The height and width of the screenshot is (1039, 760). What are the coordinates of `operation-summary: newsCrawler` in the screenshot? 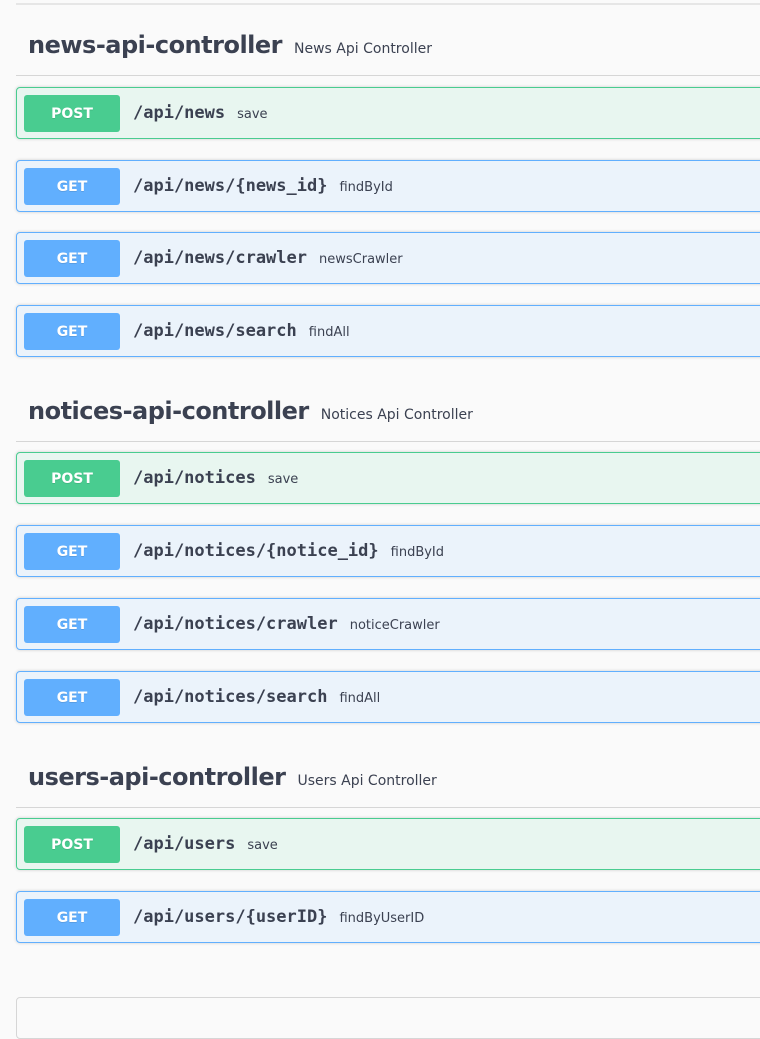 It's located at (361, 259).